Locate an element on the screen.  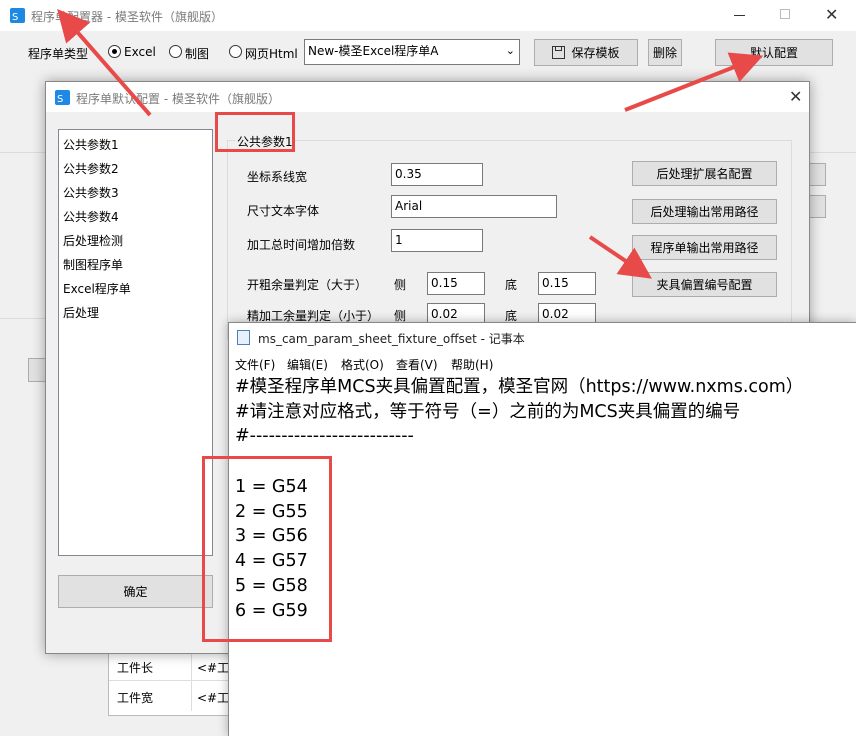
notepad-icon is located at coordinates (243, 337).